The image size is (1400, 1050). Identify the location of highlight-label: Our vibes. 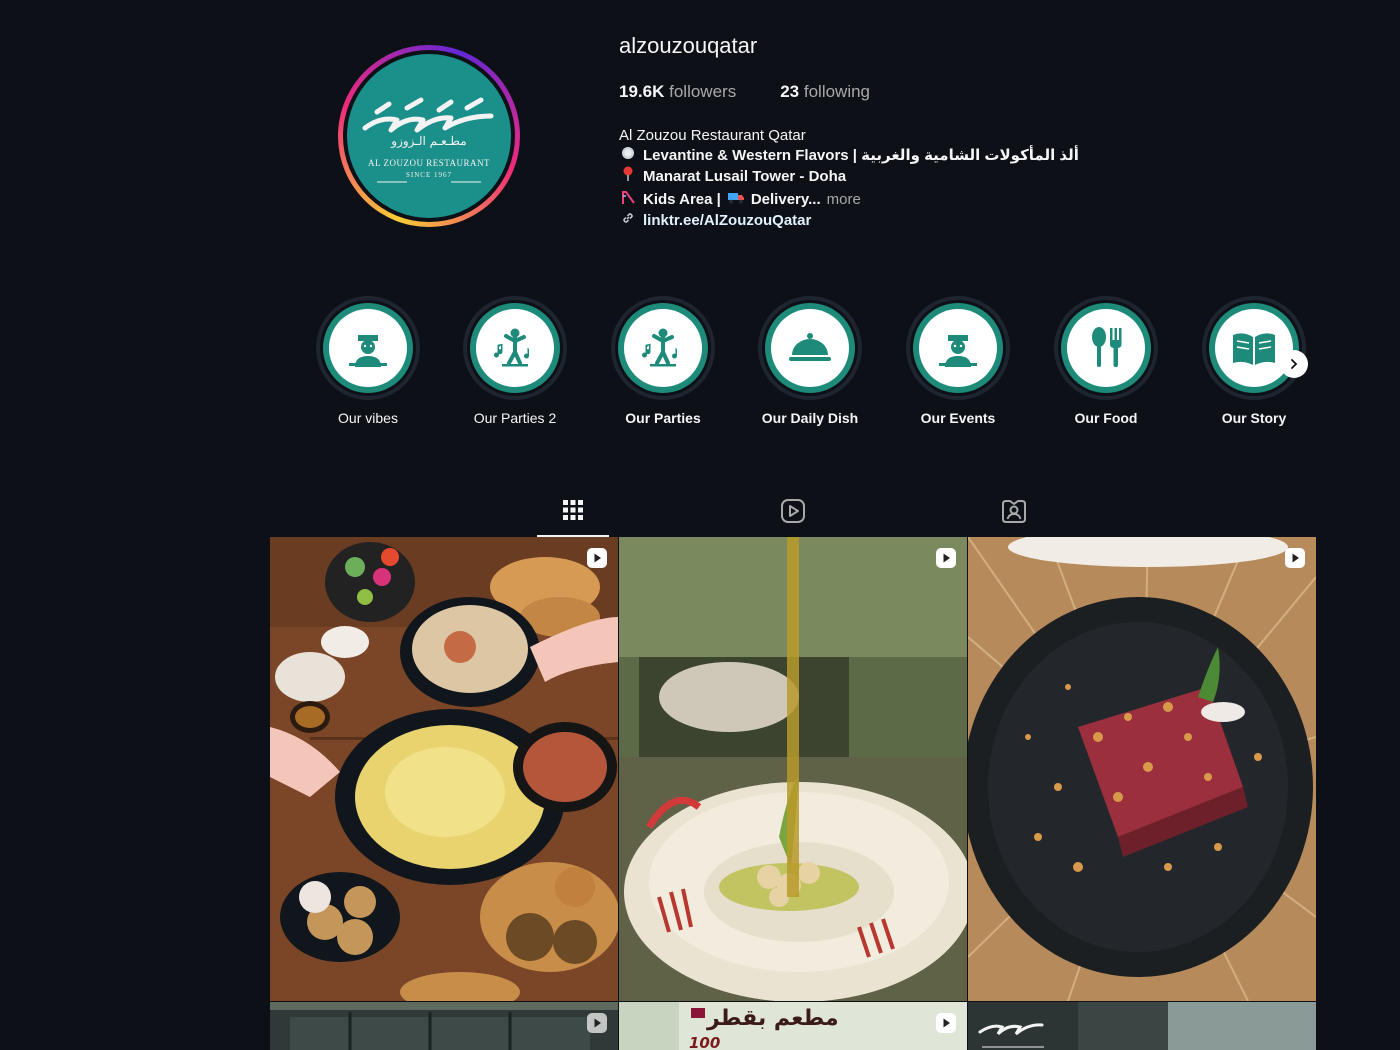
(368, 418).